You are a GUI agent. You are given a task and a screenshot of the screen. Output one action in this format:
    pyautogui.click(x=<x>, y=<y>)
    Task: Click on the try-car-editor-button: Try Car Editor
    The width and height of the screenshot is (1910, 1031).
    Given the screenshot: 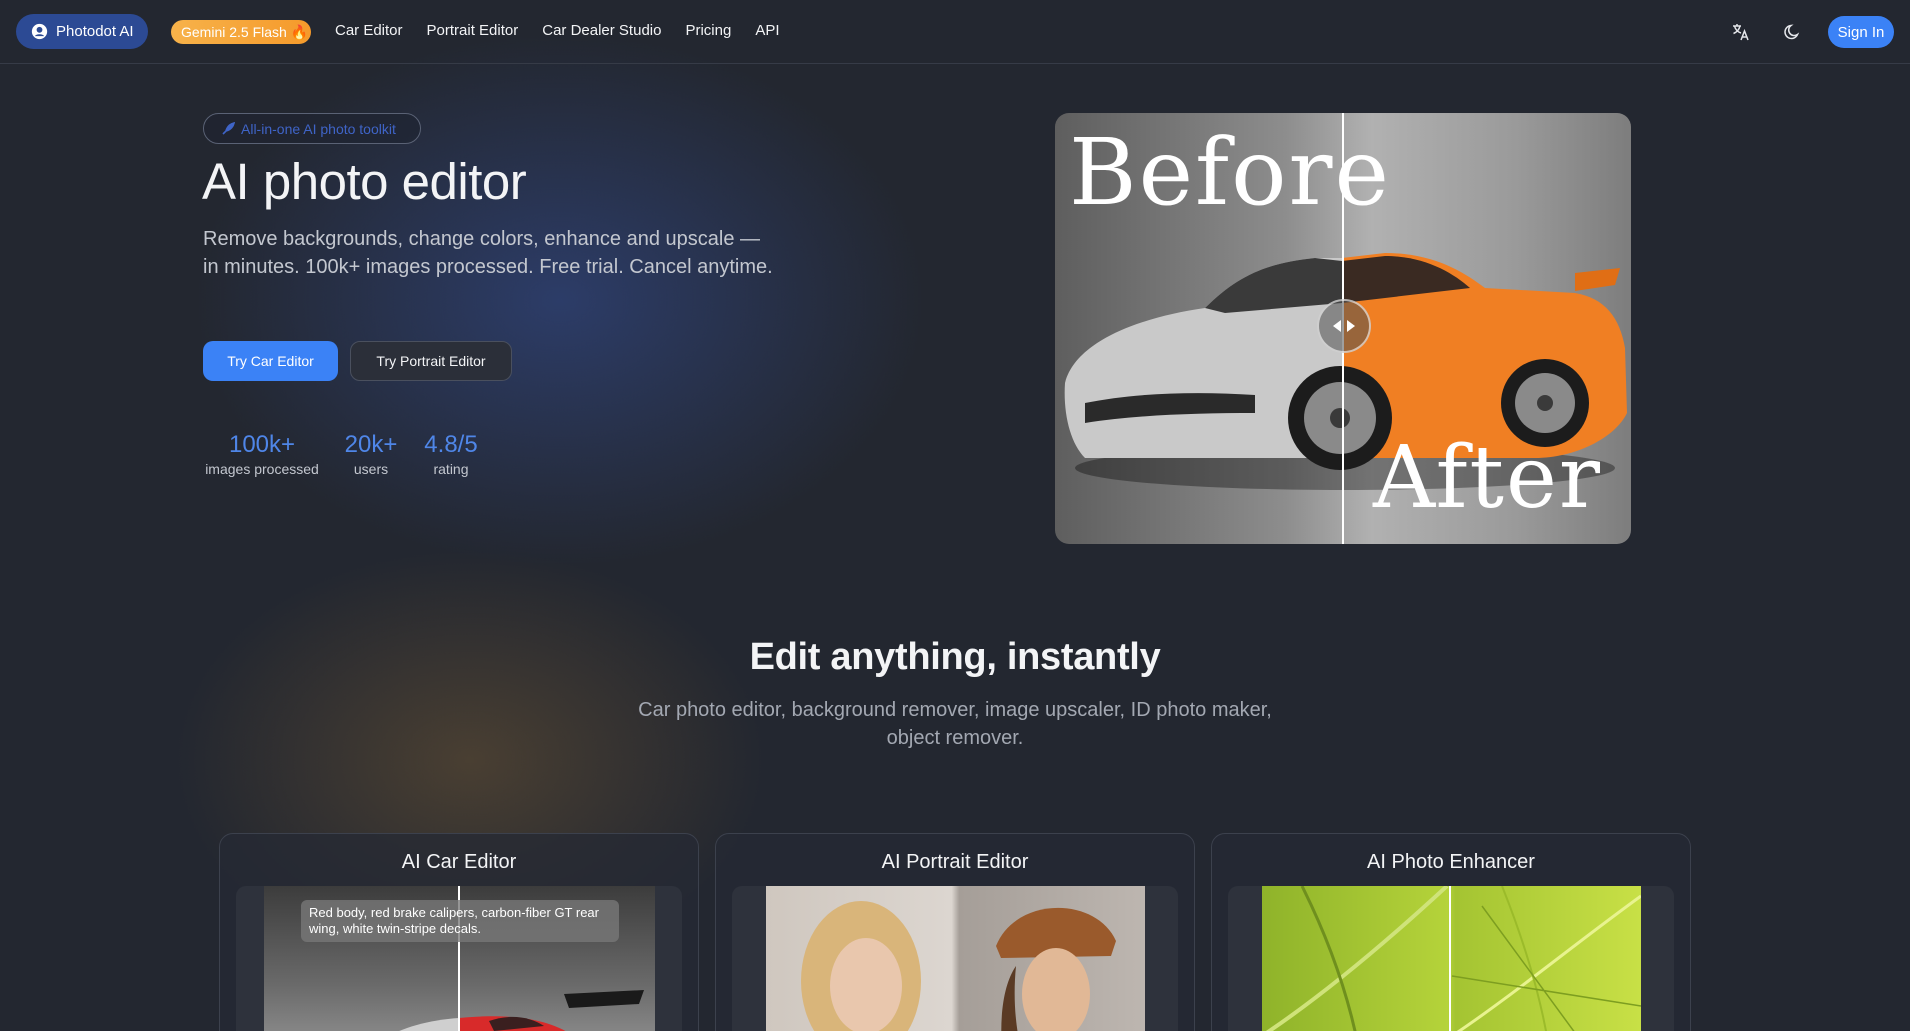 What is the action you would take?
    pyautogui.click(x=270, y=361)
    